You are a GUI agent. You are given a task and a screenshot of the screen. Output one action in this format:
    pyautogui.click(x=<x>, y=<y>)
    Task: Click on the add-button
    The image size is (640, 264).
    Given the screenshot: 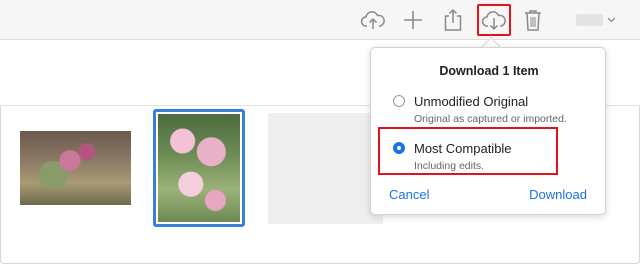 What is the action you would take?
    pyautogui.click(x=413, y=20)
    